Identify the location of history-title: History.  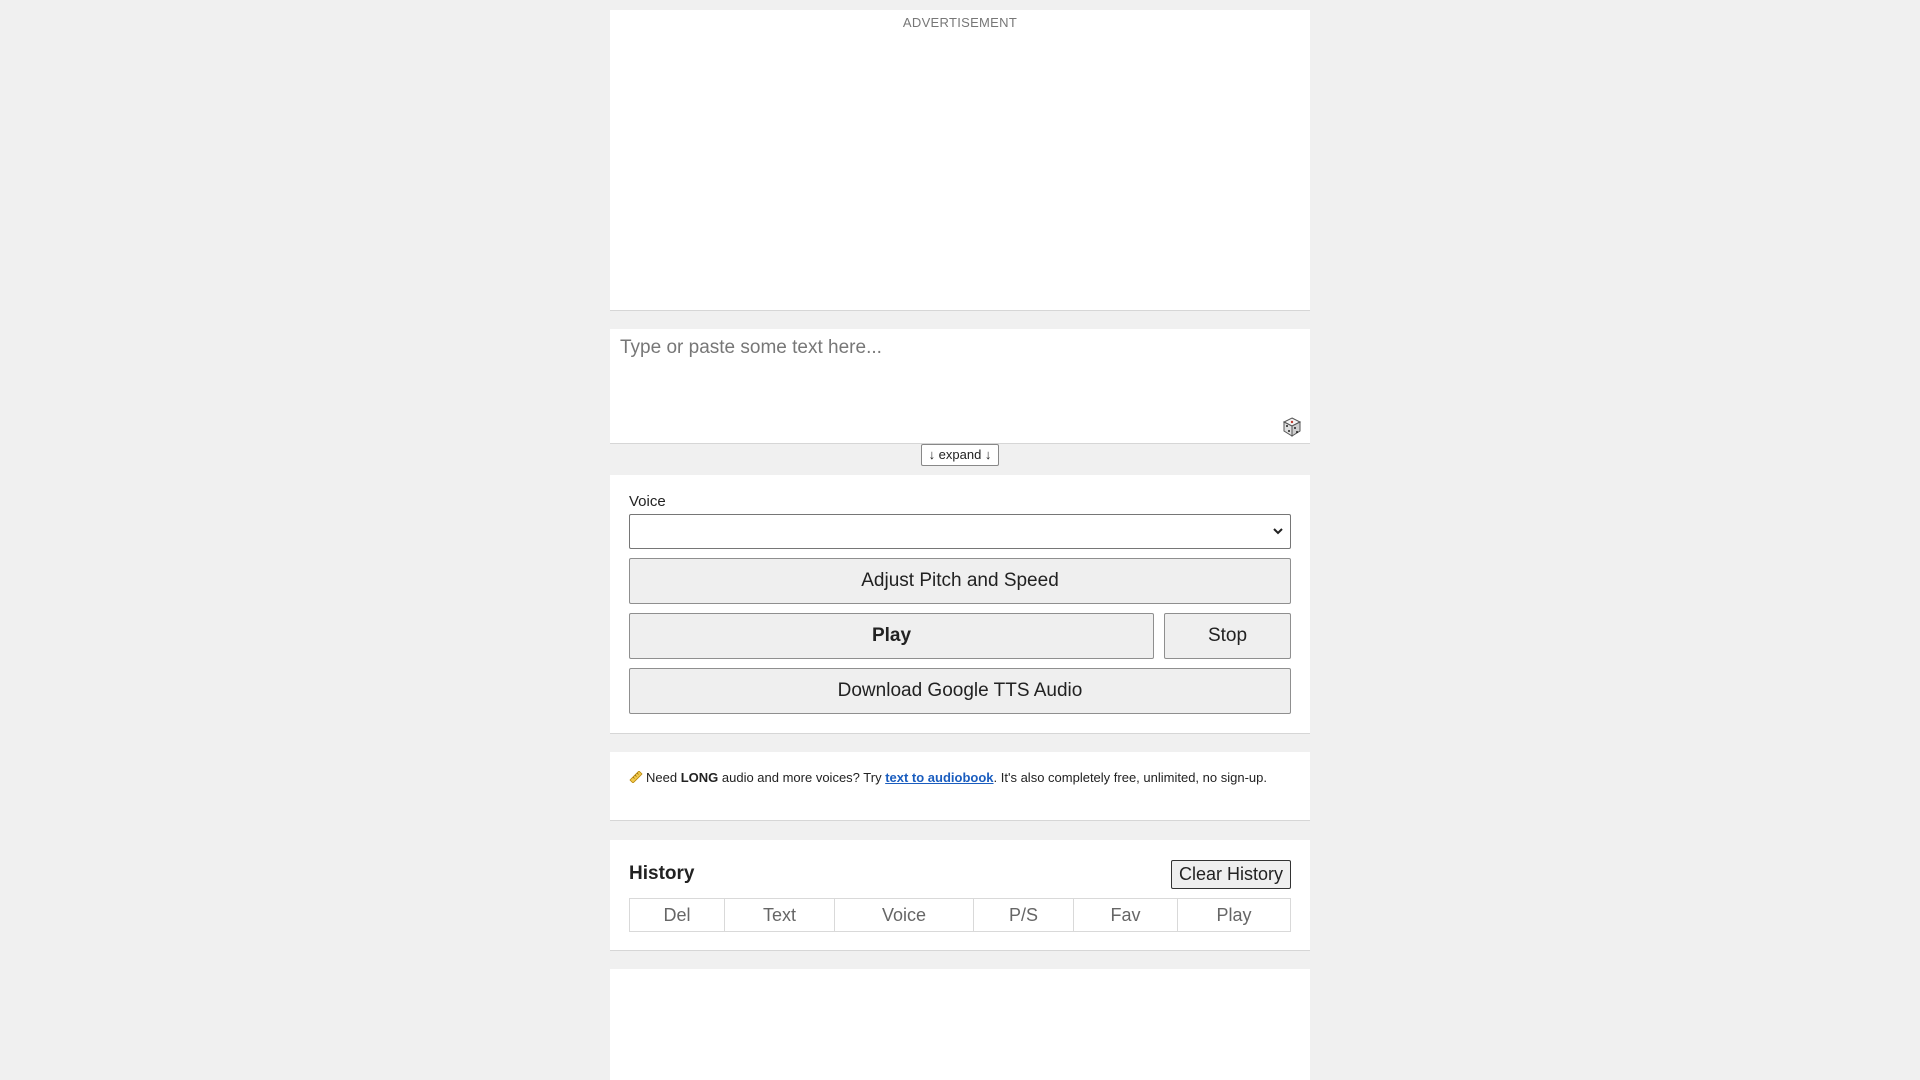
(662, 873).